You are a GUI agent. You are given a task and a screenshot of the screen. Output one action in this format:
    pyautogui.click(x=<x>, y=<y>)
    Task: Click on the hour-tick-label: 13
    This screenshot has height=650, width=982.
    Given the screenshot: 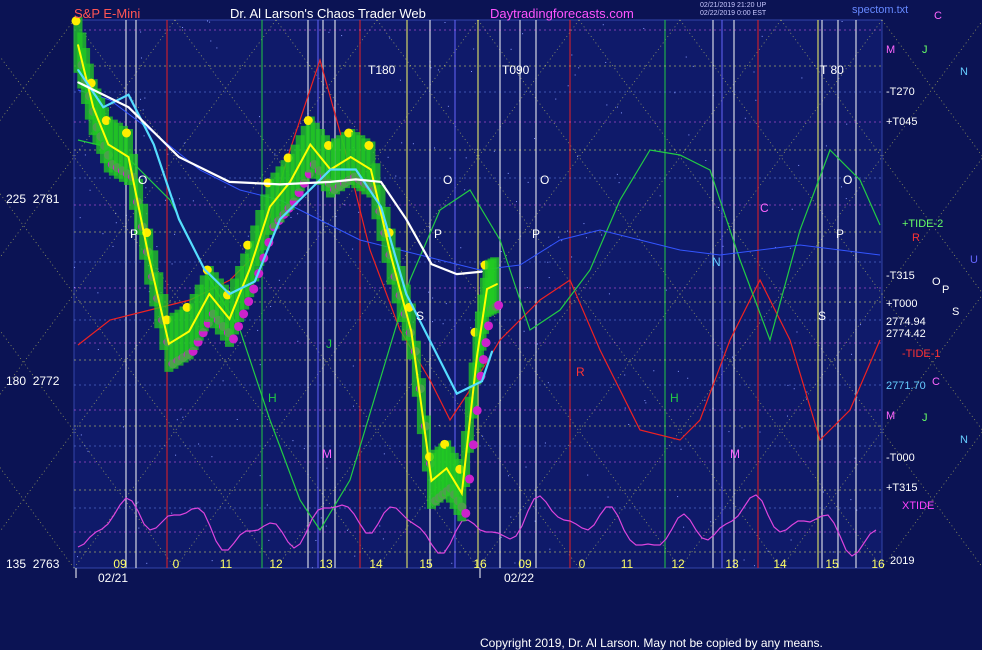 What is the action you would take?
    pyautogui.click(x=732, y=564)
    